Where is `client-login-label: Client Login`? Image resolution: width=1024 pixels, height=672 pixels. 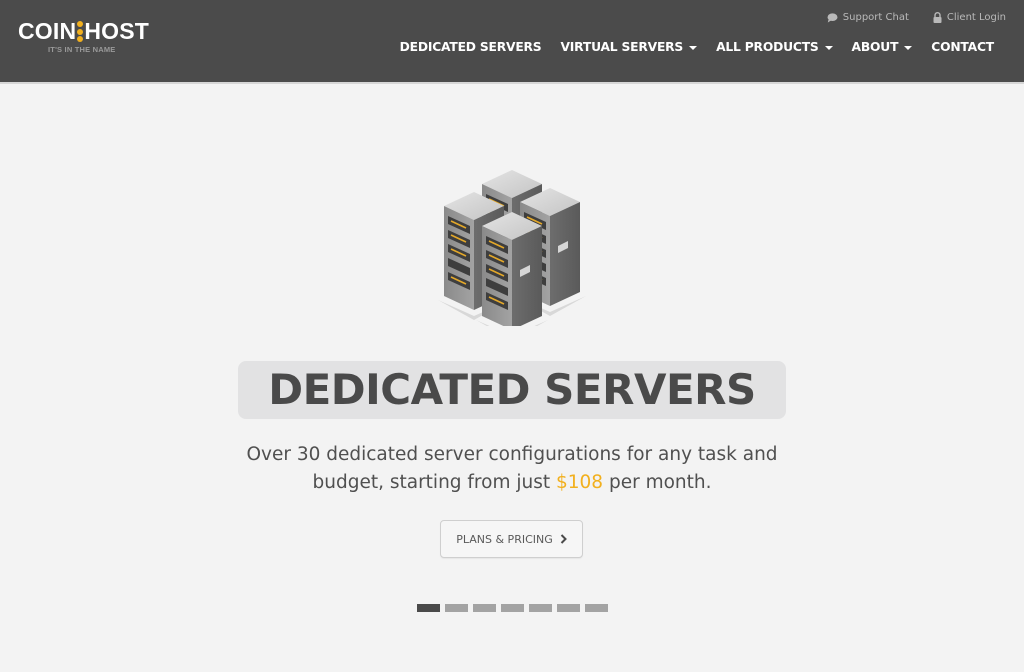
client-login-label: Client Login is located at coordinates (976, 17).